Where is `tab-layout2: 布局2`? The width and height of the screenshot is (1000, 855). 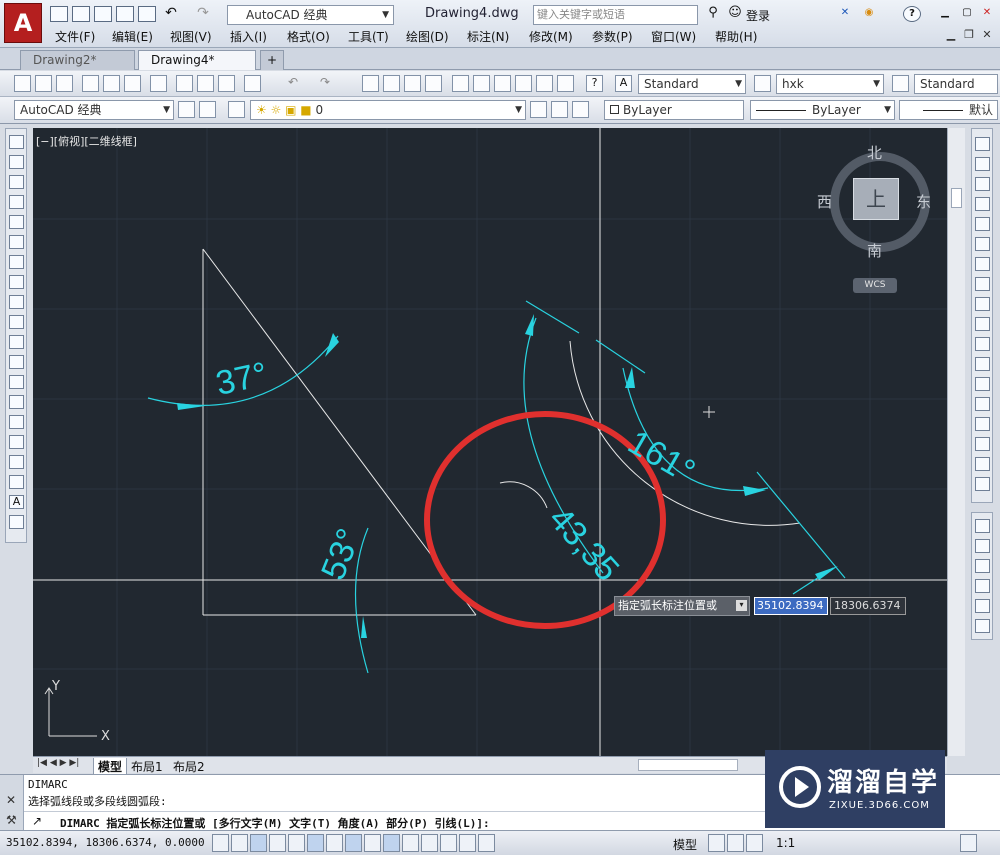
tab-layout2: 布局2 is located at coordinates (189, 766).